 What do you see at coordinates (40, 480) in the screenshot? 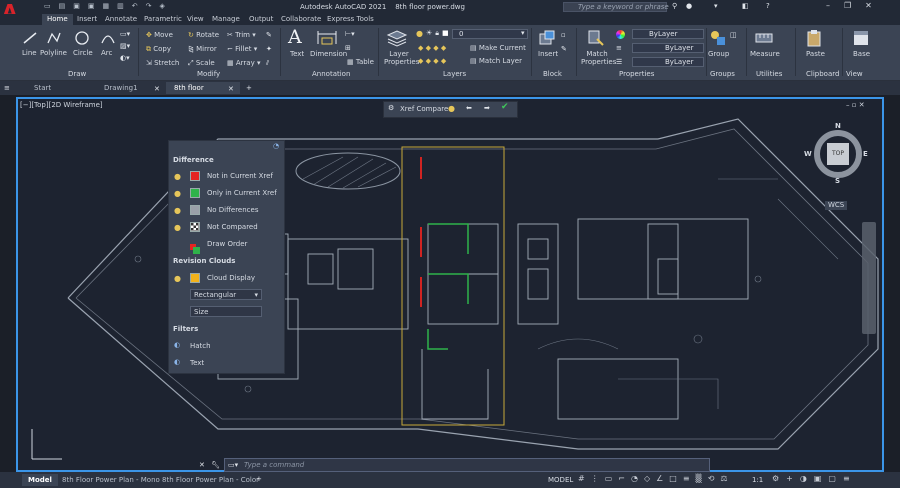
I see `layout-tab-model: Model` at bounding box center [40, 480].